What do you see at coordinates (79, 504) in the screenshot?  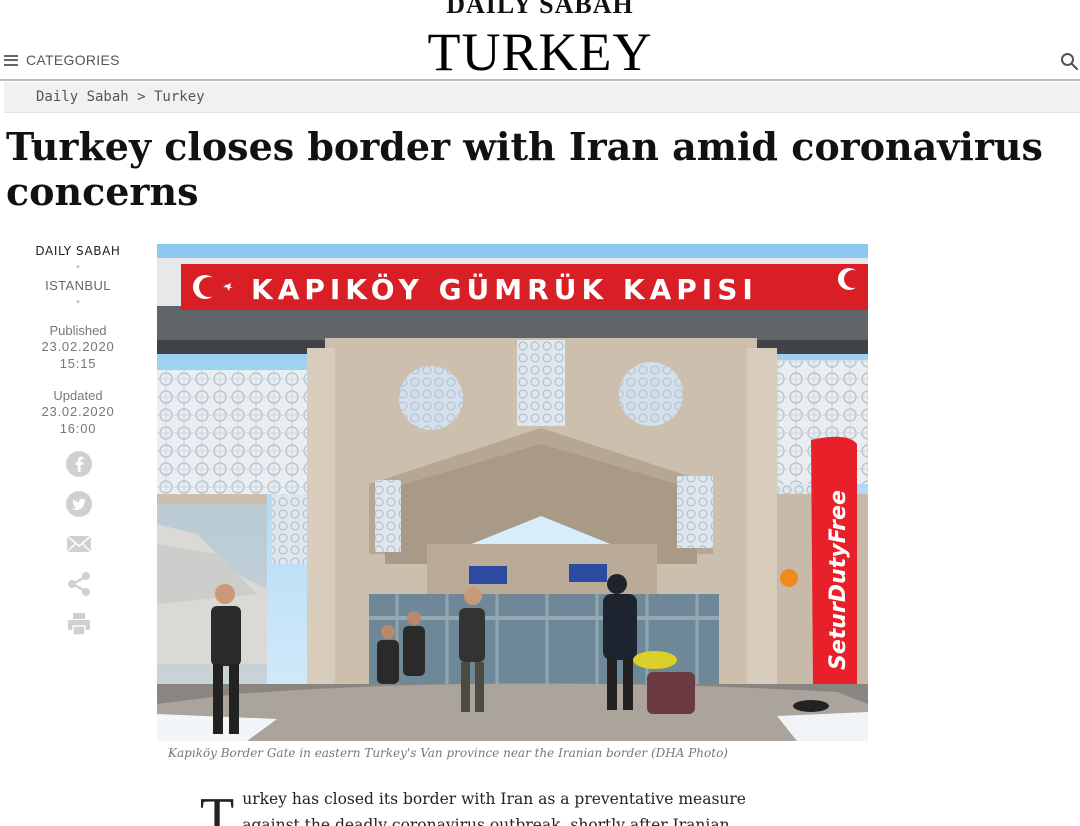 I see `twitter-icon` at bounding box center [79, 504].